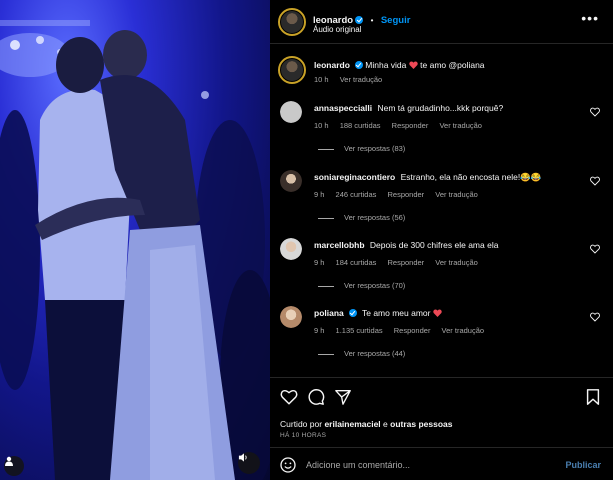 The image size is (613, 480). I want to click on caption-username: leonardo, so click(332, 65).